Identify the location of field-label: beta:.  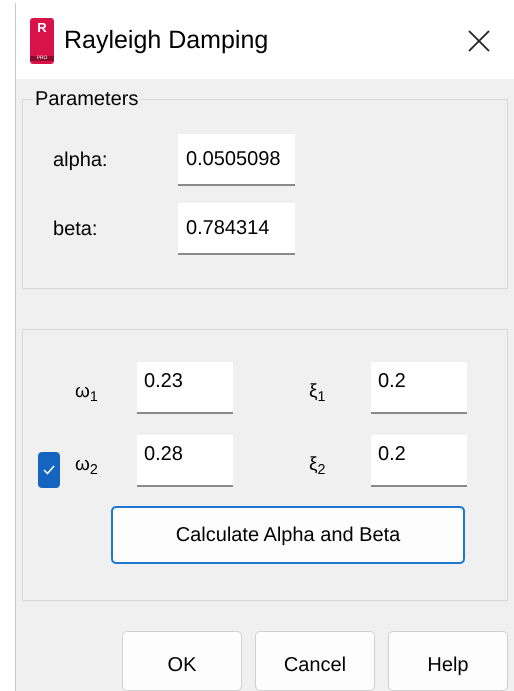
(75, 229).